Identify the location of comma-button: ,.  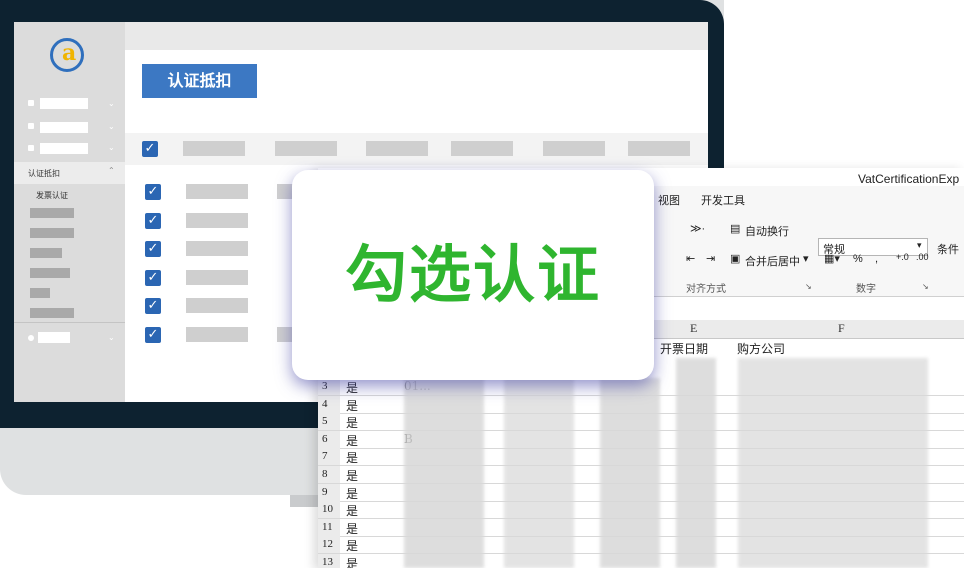
(876, 259).